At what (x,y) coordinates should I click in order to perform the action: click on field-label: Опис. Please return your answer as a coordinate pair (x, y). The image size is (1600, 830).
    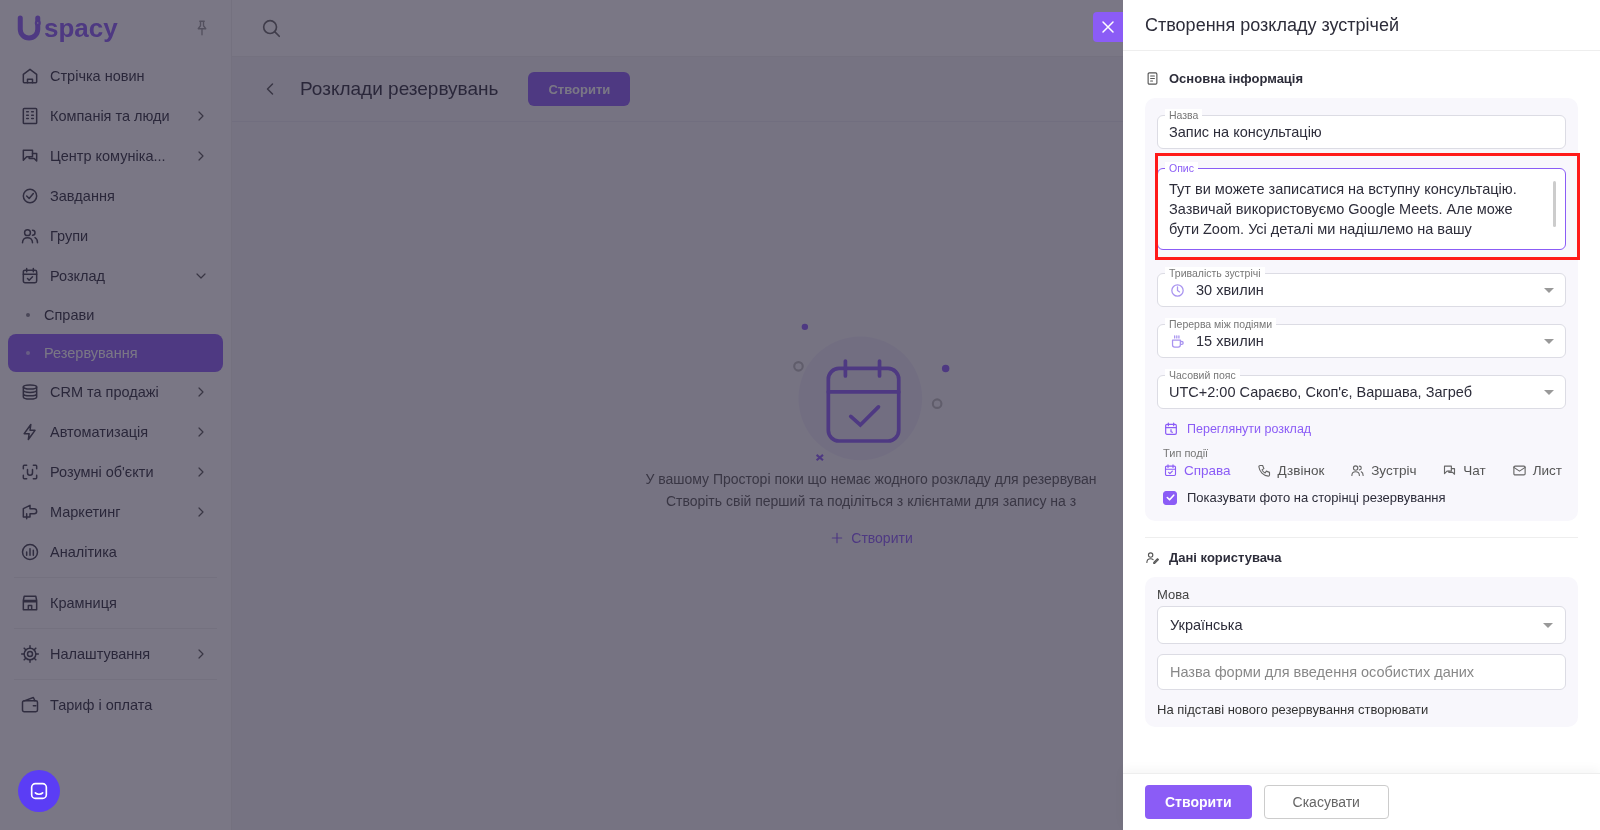
    Looking at the image, I should click on (1181, 168).